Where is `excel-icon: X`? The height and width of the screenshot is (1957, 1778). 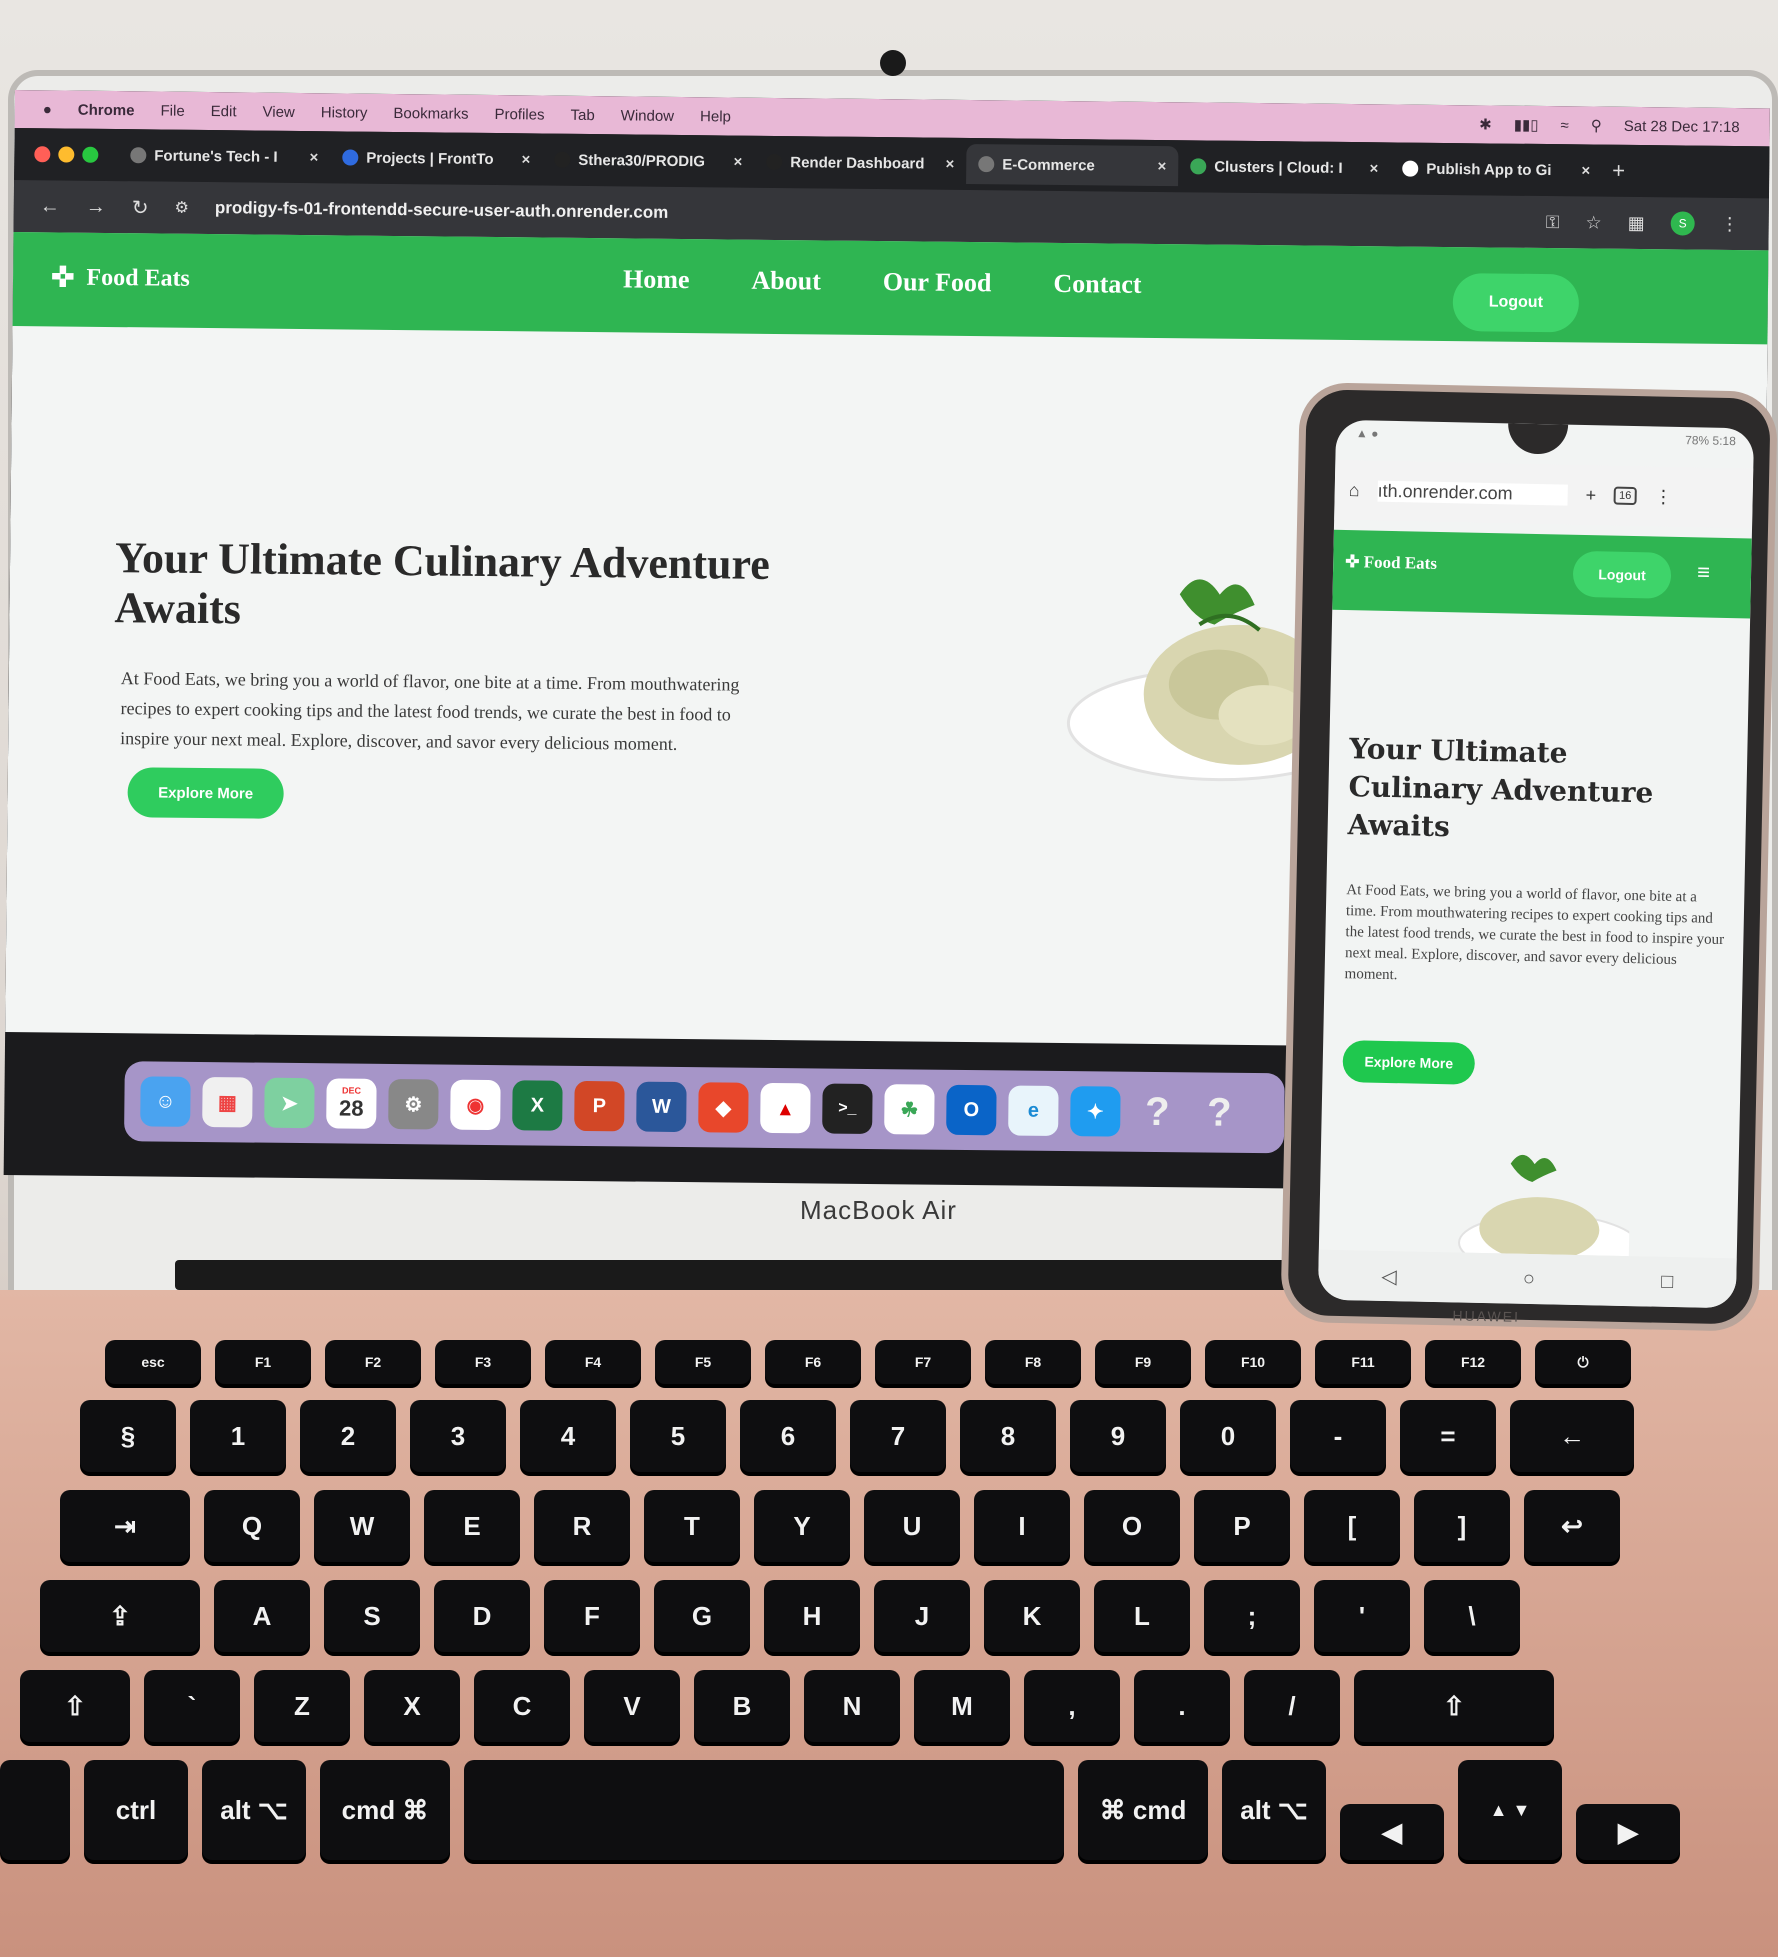
excel-icon: X is located at coordinates (537, 1105).